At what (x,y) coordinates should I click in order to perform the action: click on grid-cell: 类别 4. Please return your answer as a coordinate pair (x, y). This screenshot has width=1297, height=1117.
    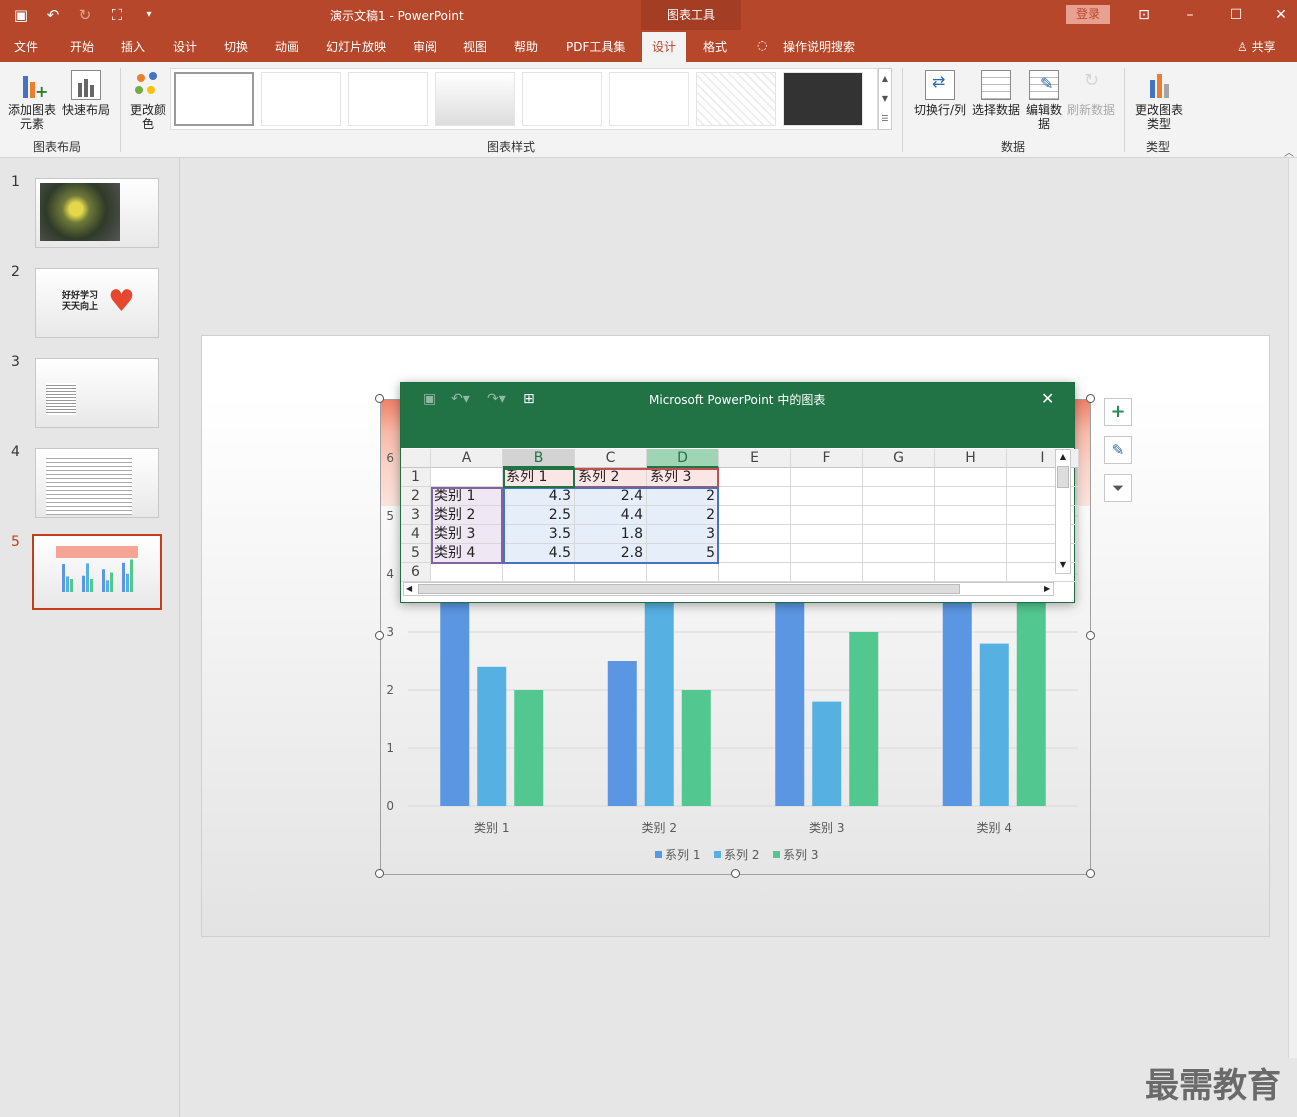
    Looking at the image, I should click on (467, 553).